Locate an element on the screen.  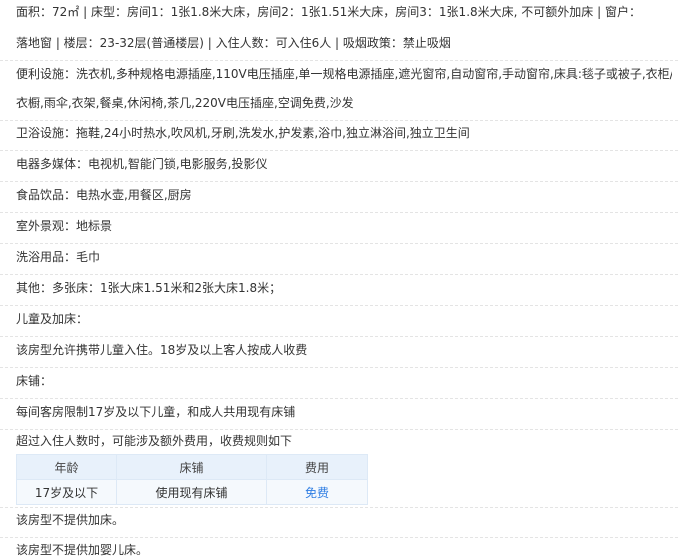
convenience-facilities-cont: 衣橱,雨伞,衣架,餐桌,休闲椅,茶几,220V电压插座,空调免费,沙发 is located at coordinates (185, 103).